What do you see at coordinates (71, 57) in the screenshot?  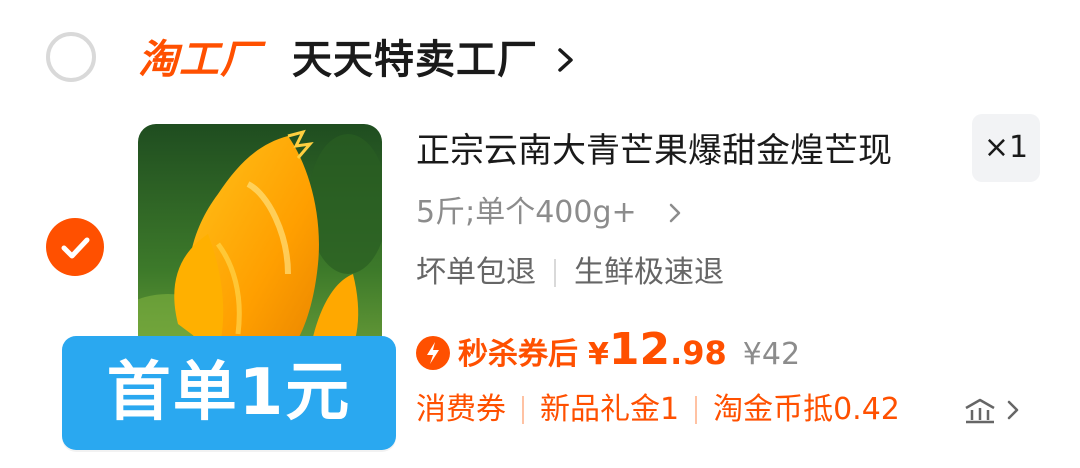 I see `store-select-radio` at bounding box center [71, 57].